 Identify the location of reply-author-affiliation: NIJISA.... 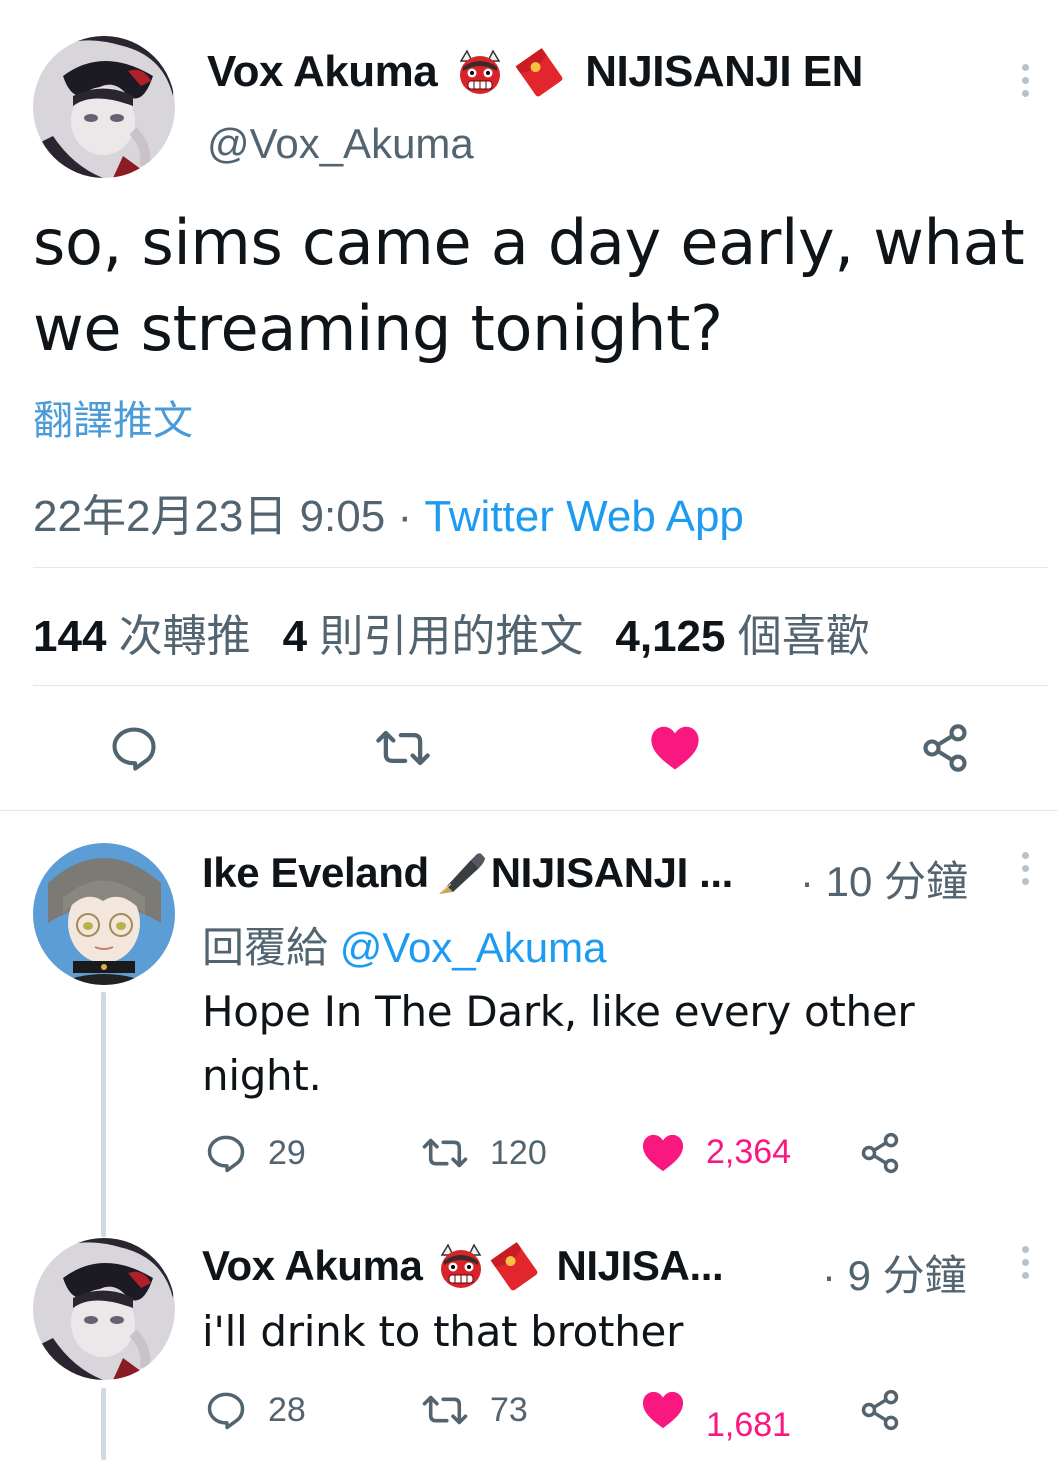
(640, 1265).